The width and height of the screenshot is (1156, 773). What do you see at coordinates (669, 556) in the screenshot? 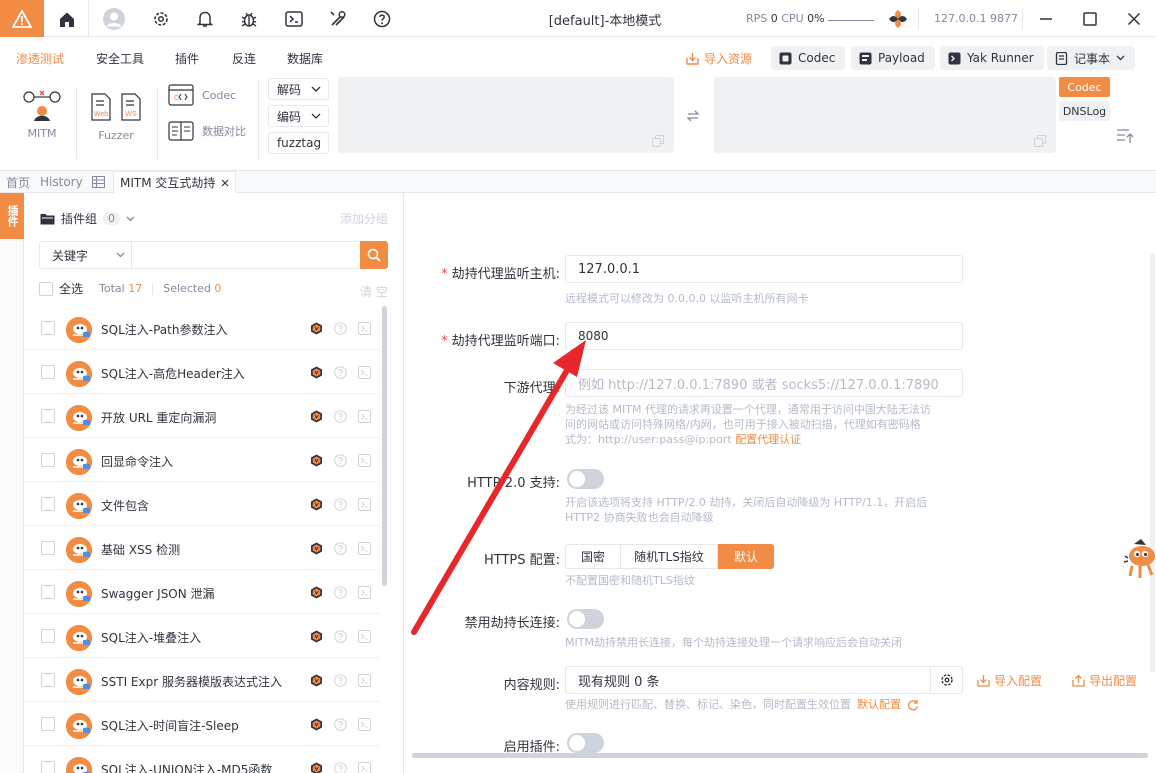
I see `https-option-random-tls: 随机TLS指纹` at bounding box center [669, 556].